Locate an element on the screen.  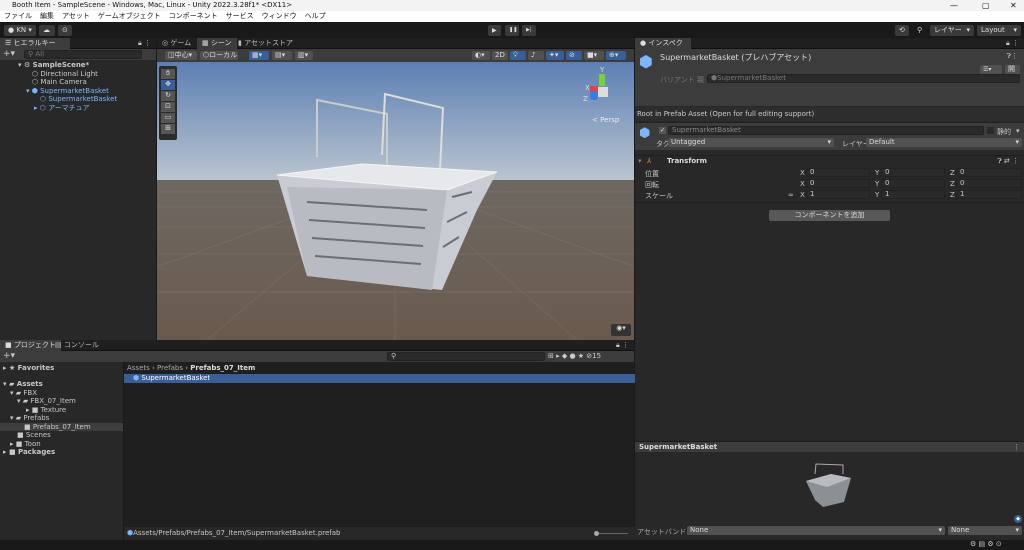
preview-header: SupermarketBasket ⋮ is located at coordinates (829, 446).